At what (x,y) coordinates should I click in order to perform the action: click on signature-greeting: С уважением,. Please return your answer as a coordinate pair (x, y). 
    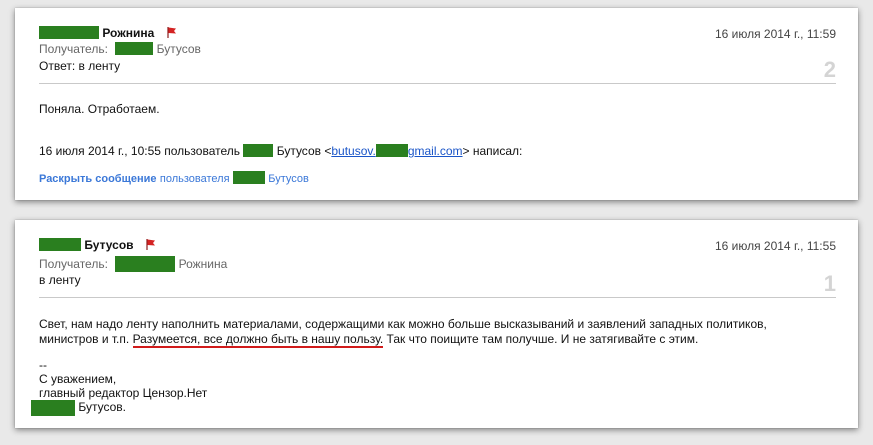
    Looking at the image, I should click on (78, 379).